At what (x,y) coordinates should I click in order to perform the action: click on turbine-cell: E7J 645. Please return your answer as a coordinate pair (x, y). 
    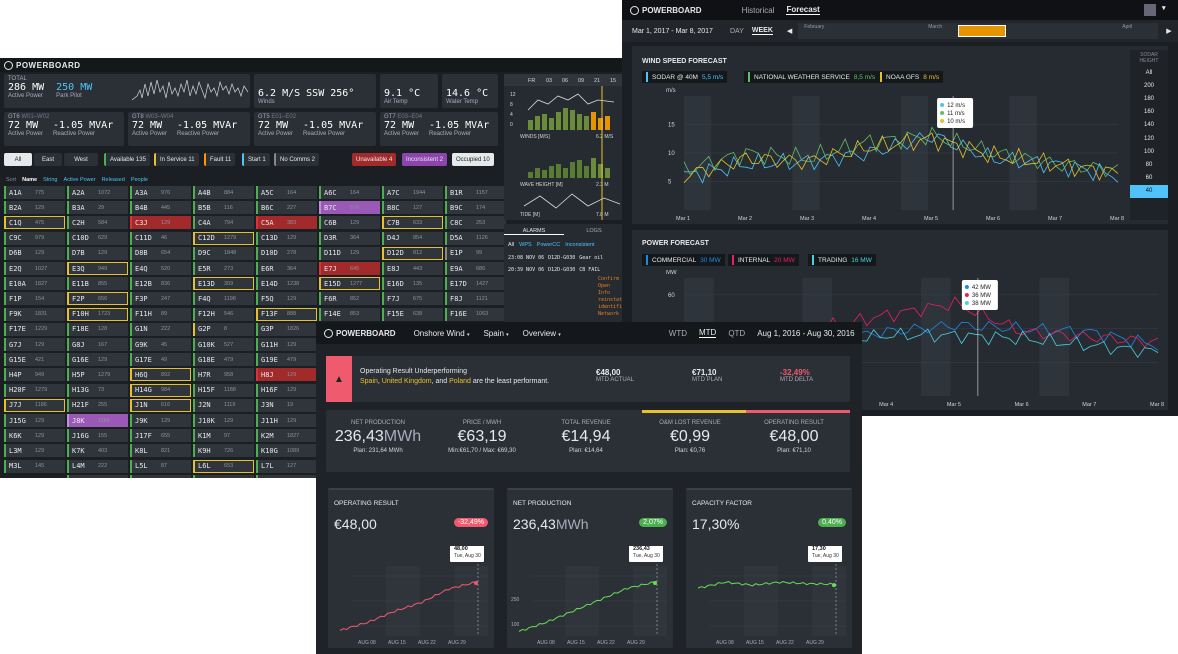
    Looking at the image, I should click on (349, 268).